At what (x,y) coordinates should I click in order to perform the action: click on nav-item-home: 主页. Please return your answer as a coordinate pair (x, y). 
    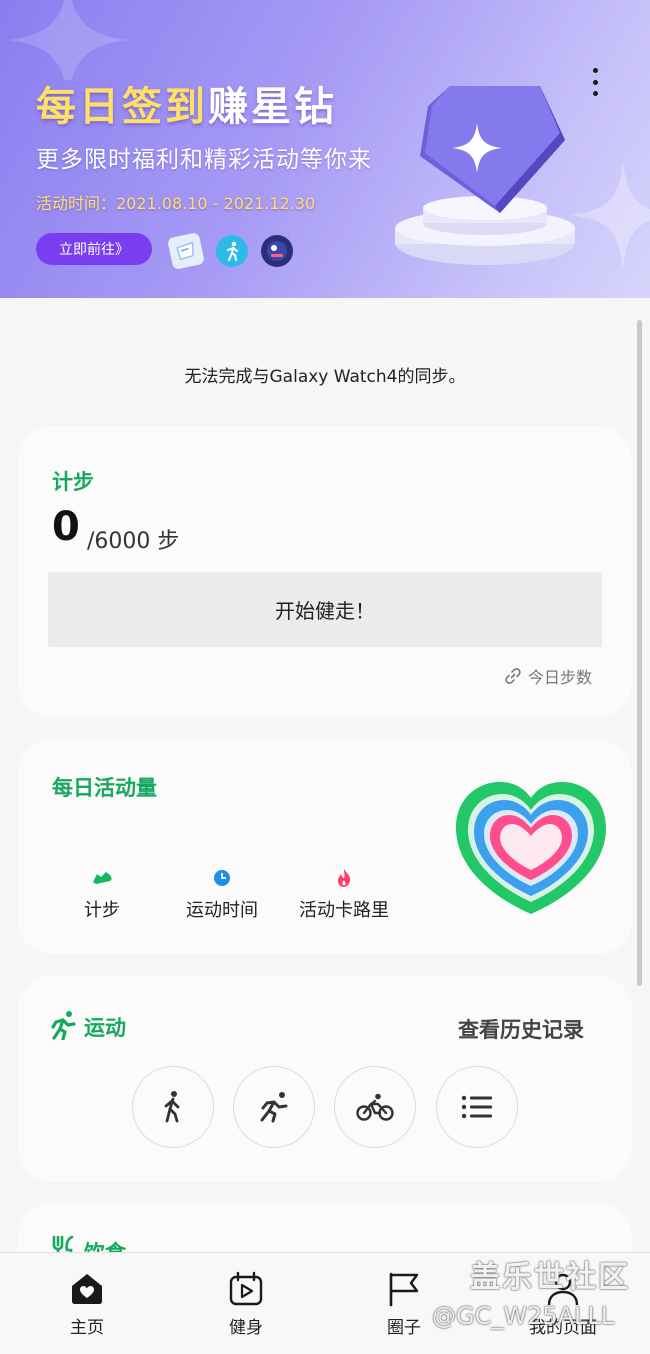
    Looking at the image, I should click on (87, 1304).